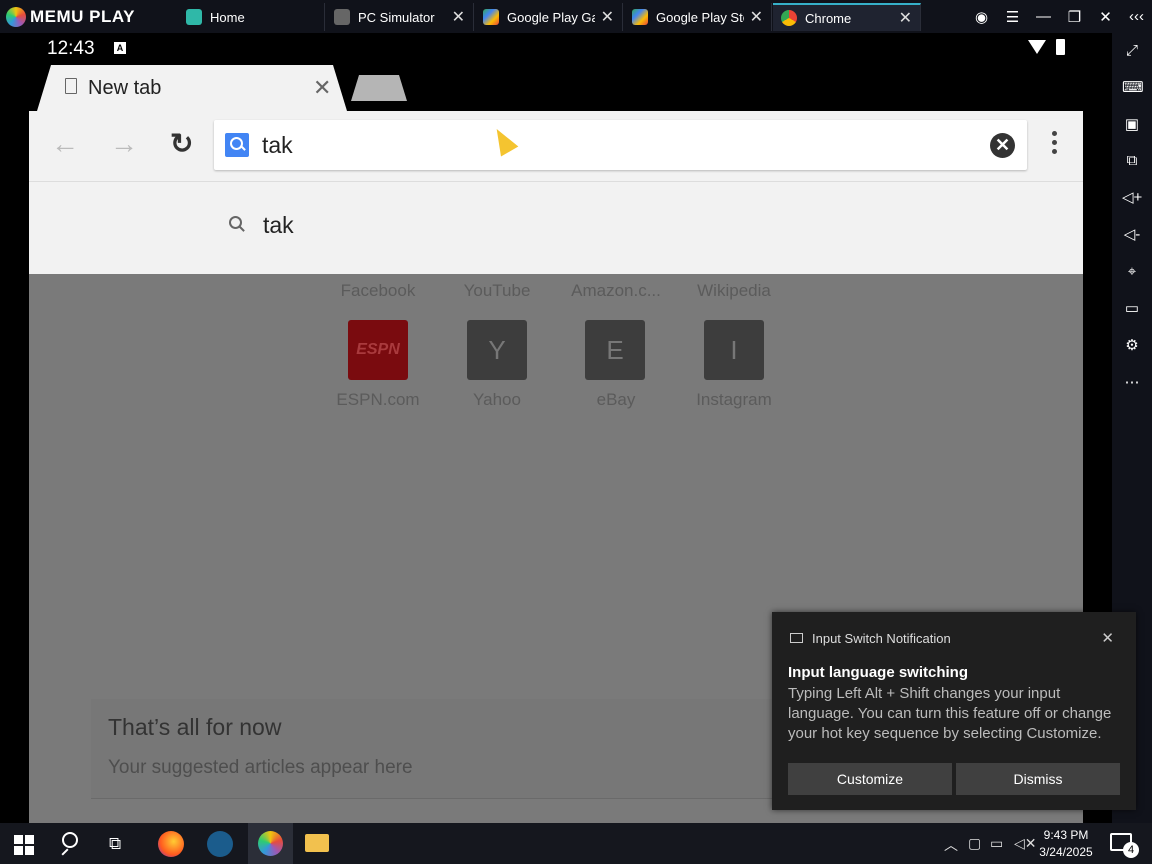 The height and width of the screenshot is (864, 1152). I want to click on tile-label-espn: ESPN.com, so click(378, 400).